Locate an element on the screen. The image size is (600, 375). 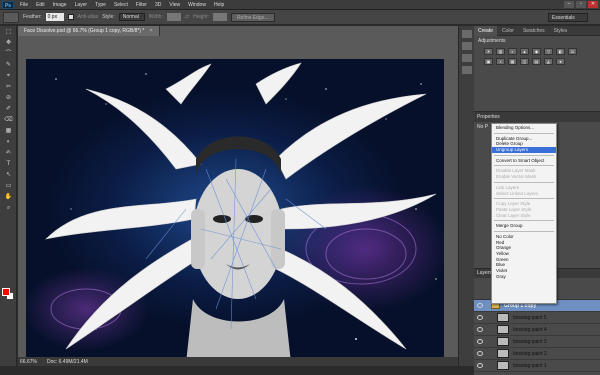
menu-select: Select is located at coordinates (121, 5).